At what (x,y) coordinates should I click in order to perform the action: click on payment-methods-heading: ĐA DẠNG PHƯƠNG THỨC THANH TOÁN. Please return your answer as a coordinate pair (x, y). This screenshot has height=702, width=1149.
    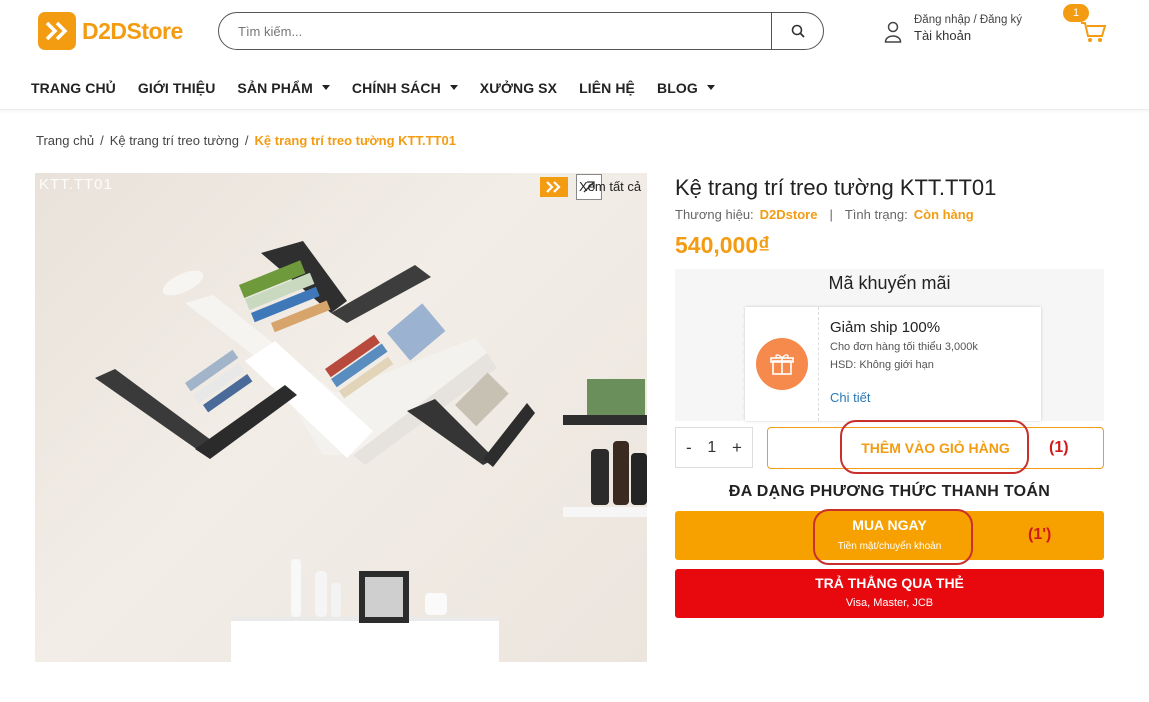
    Looking at the image, I should click on (889, 491).